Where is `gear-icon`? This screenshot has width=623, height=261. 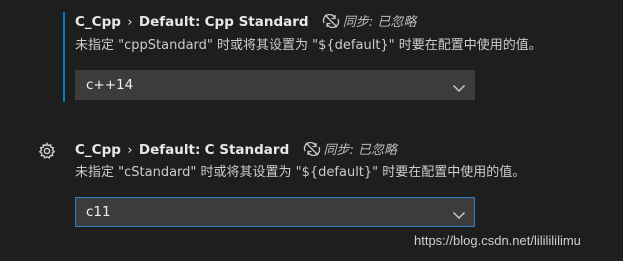 gear-icon is located at coordinates (47, 151).